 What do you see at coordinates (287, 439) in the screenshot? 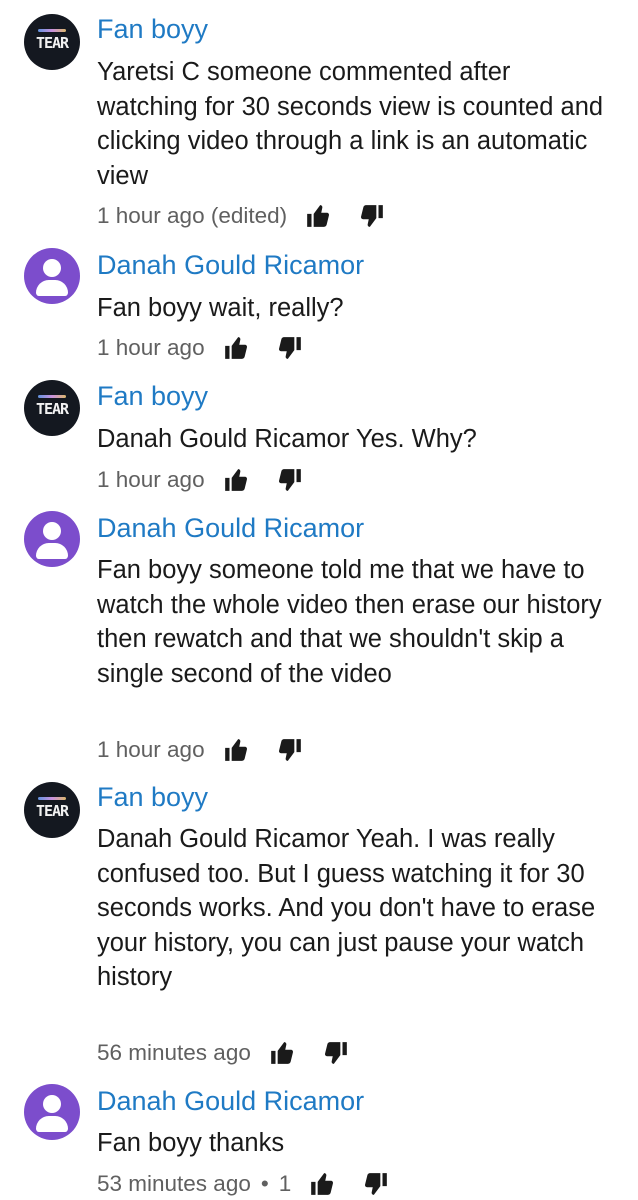
I see `comment-text: Danah Gould Ricamor Yes. Why?` at bounding box center [287, 439].